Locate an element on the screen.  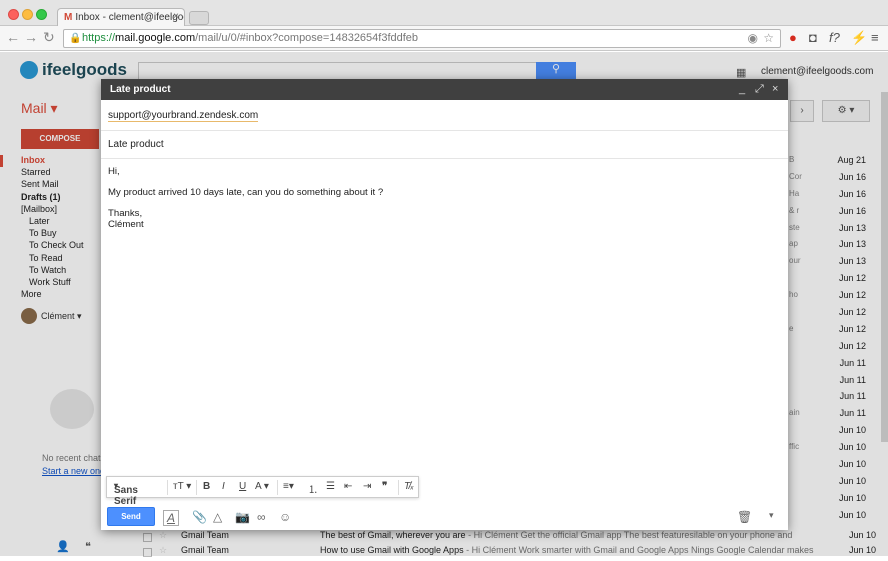
italic-icon: I is located at coordinates (223, 486).